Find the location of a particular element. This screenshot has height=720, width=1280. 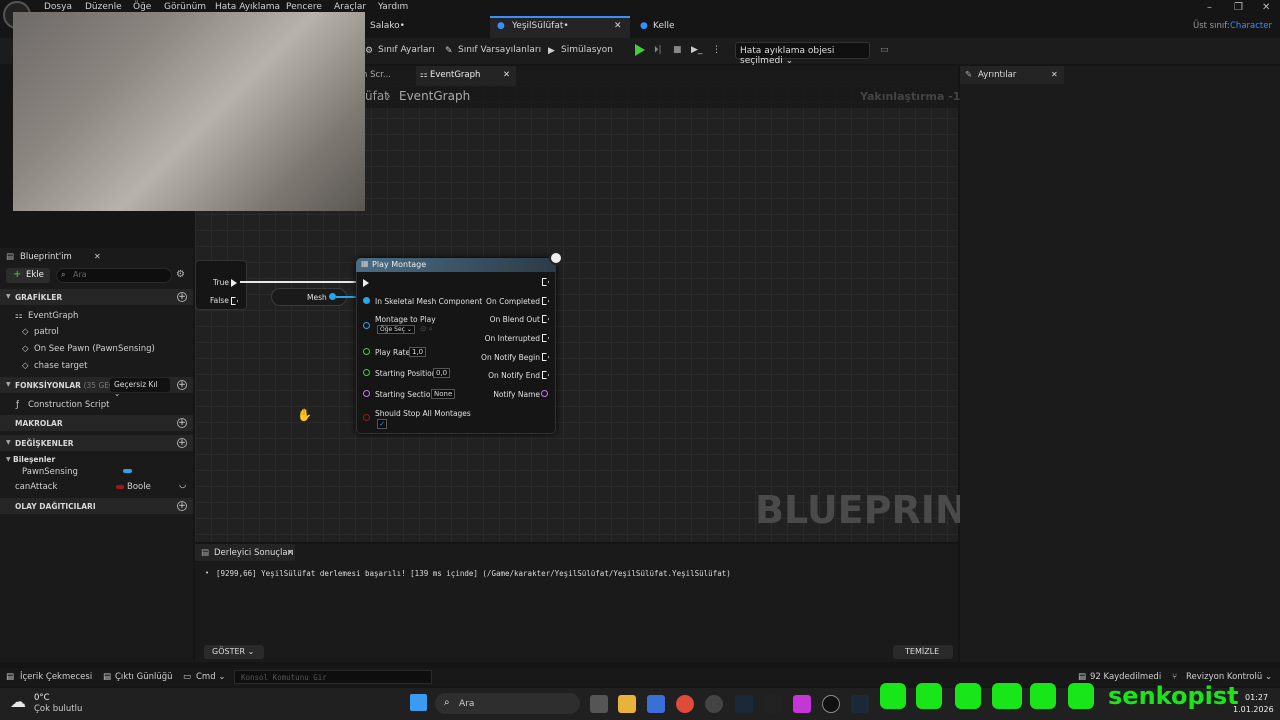

details-close-icon: ✕ is located at coordinates (1054, 74).